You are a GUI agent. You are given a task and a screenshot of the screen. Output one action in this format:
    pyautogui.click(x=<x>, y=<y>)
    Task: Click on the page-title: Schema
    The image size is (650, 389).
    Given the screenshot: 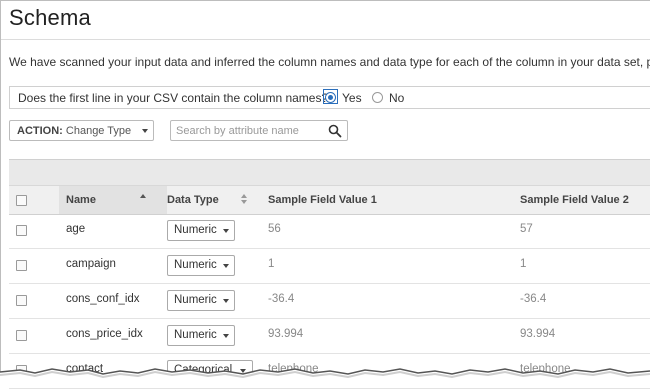 What is the action you would take?
    pyautogui.click(x=50, y=17)
    